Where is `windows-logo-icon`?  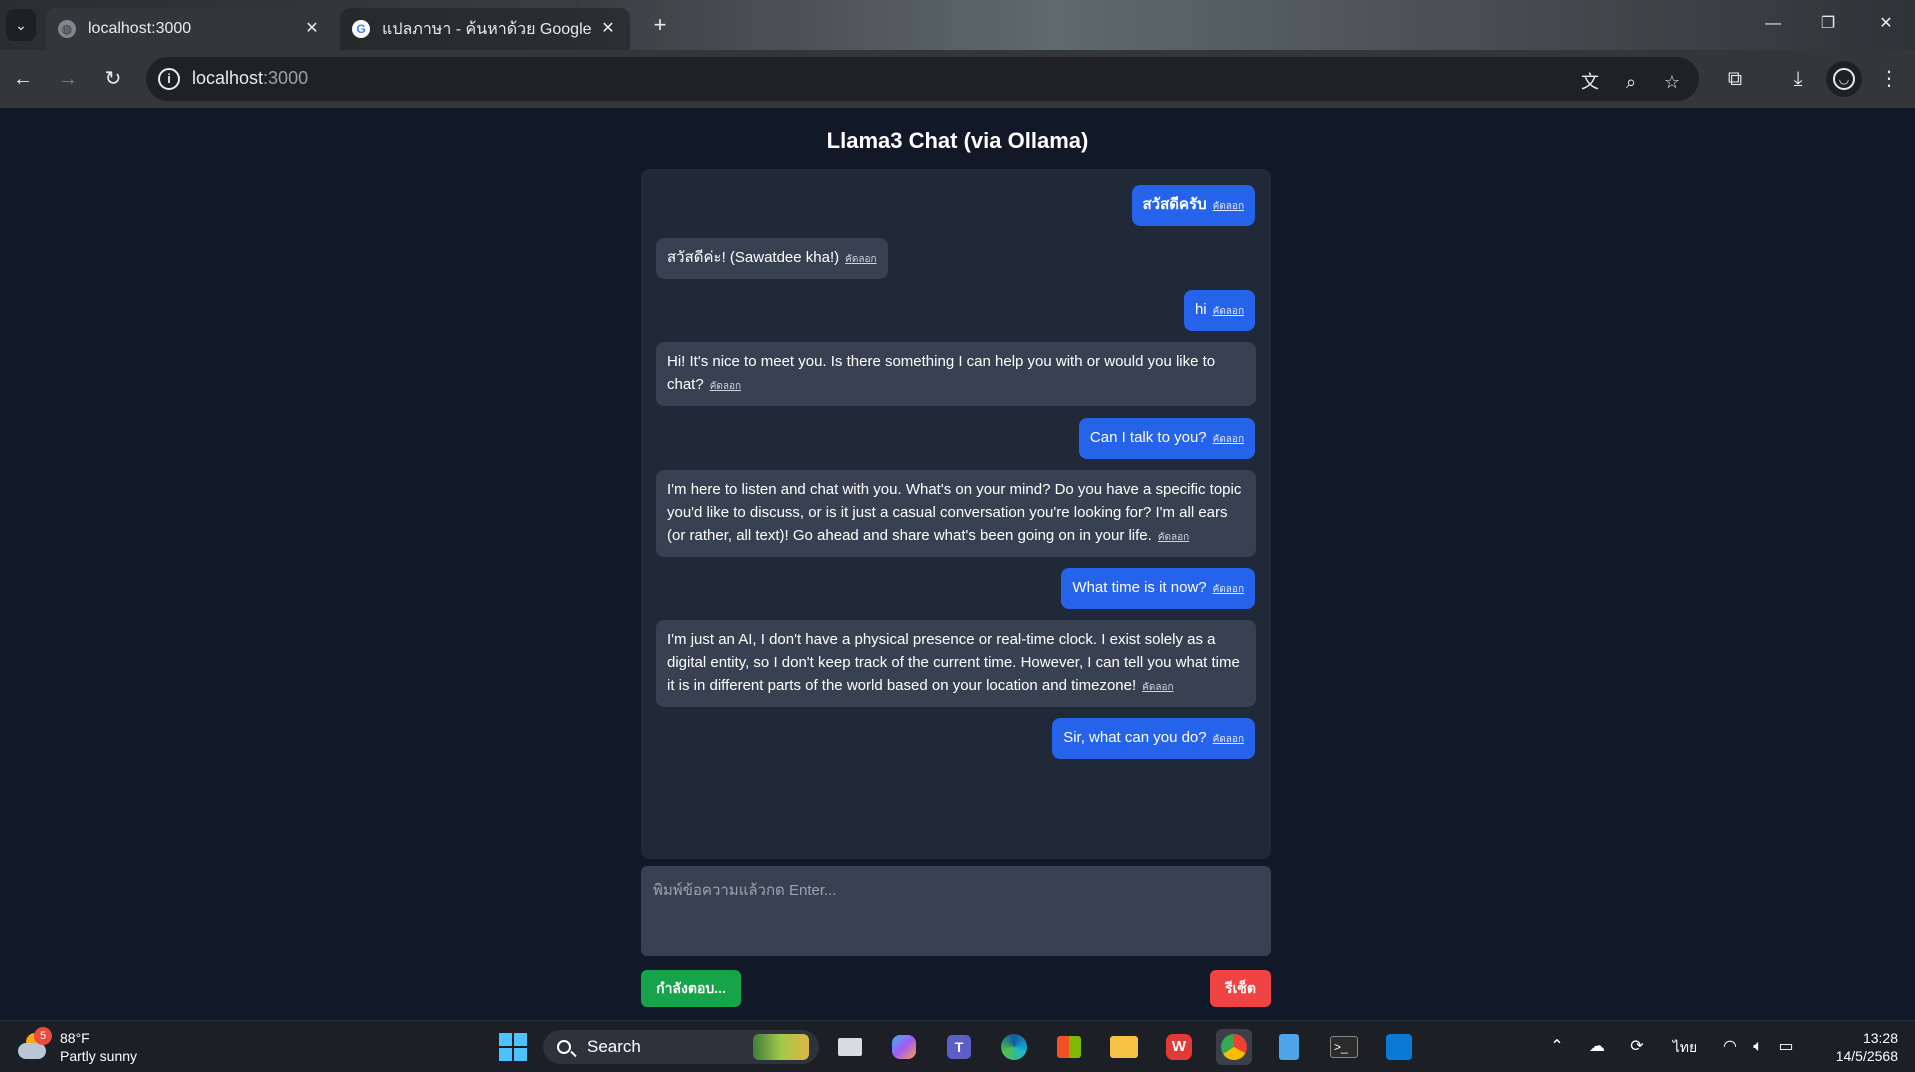
windows-logo-icon is located at coordinates (513, 1047).